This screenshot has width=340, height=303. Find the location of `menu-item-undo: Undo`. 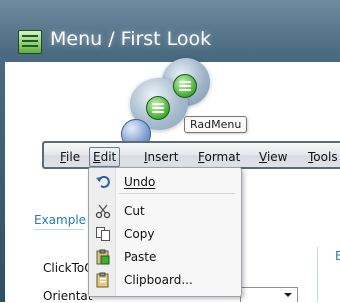

menu-item-undo: Undo is located at coordinates (165, 182).